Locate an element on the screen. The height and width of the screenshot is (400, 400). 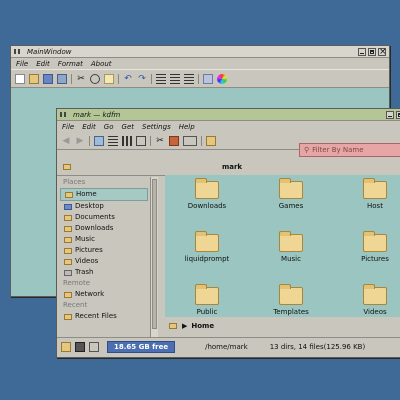
sidebar-item-music: Music is located at coordinates (105, 239).